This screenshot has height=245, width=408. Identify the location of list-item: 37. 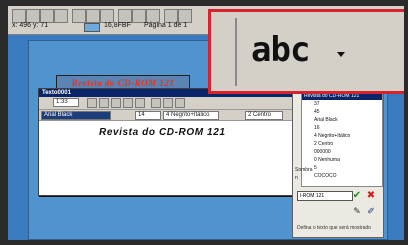
(342, 104).